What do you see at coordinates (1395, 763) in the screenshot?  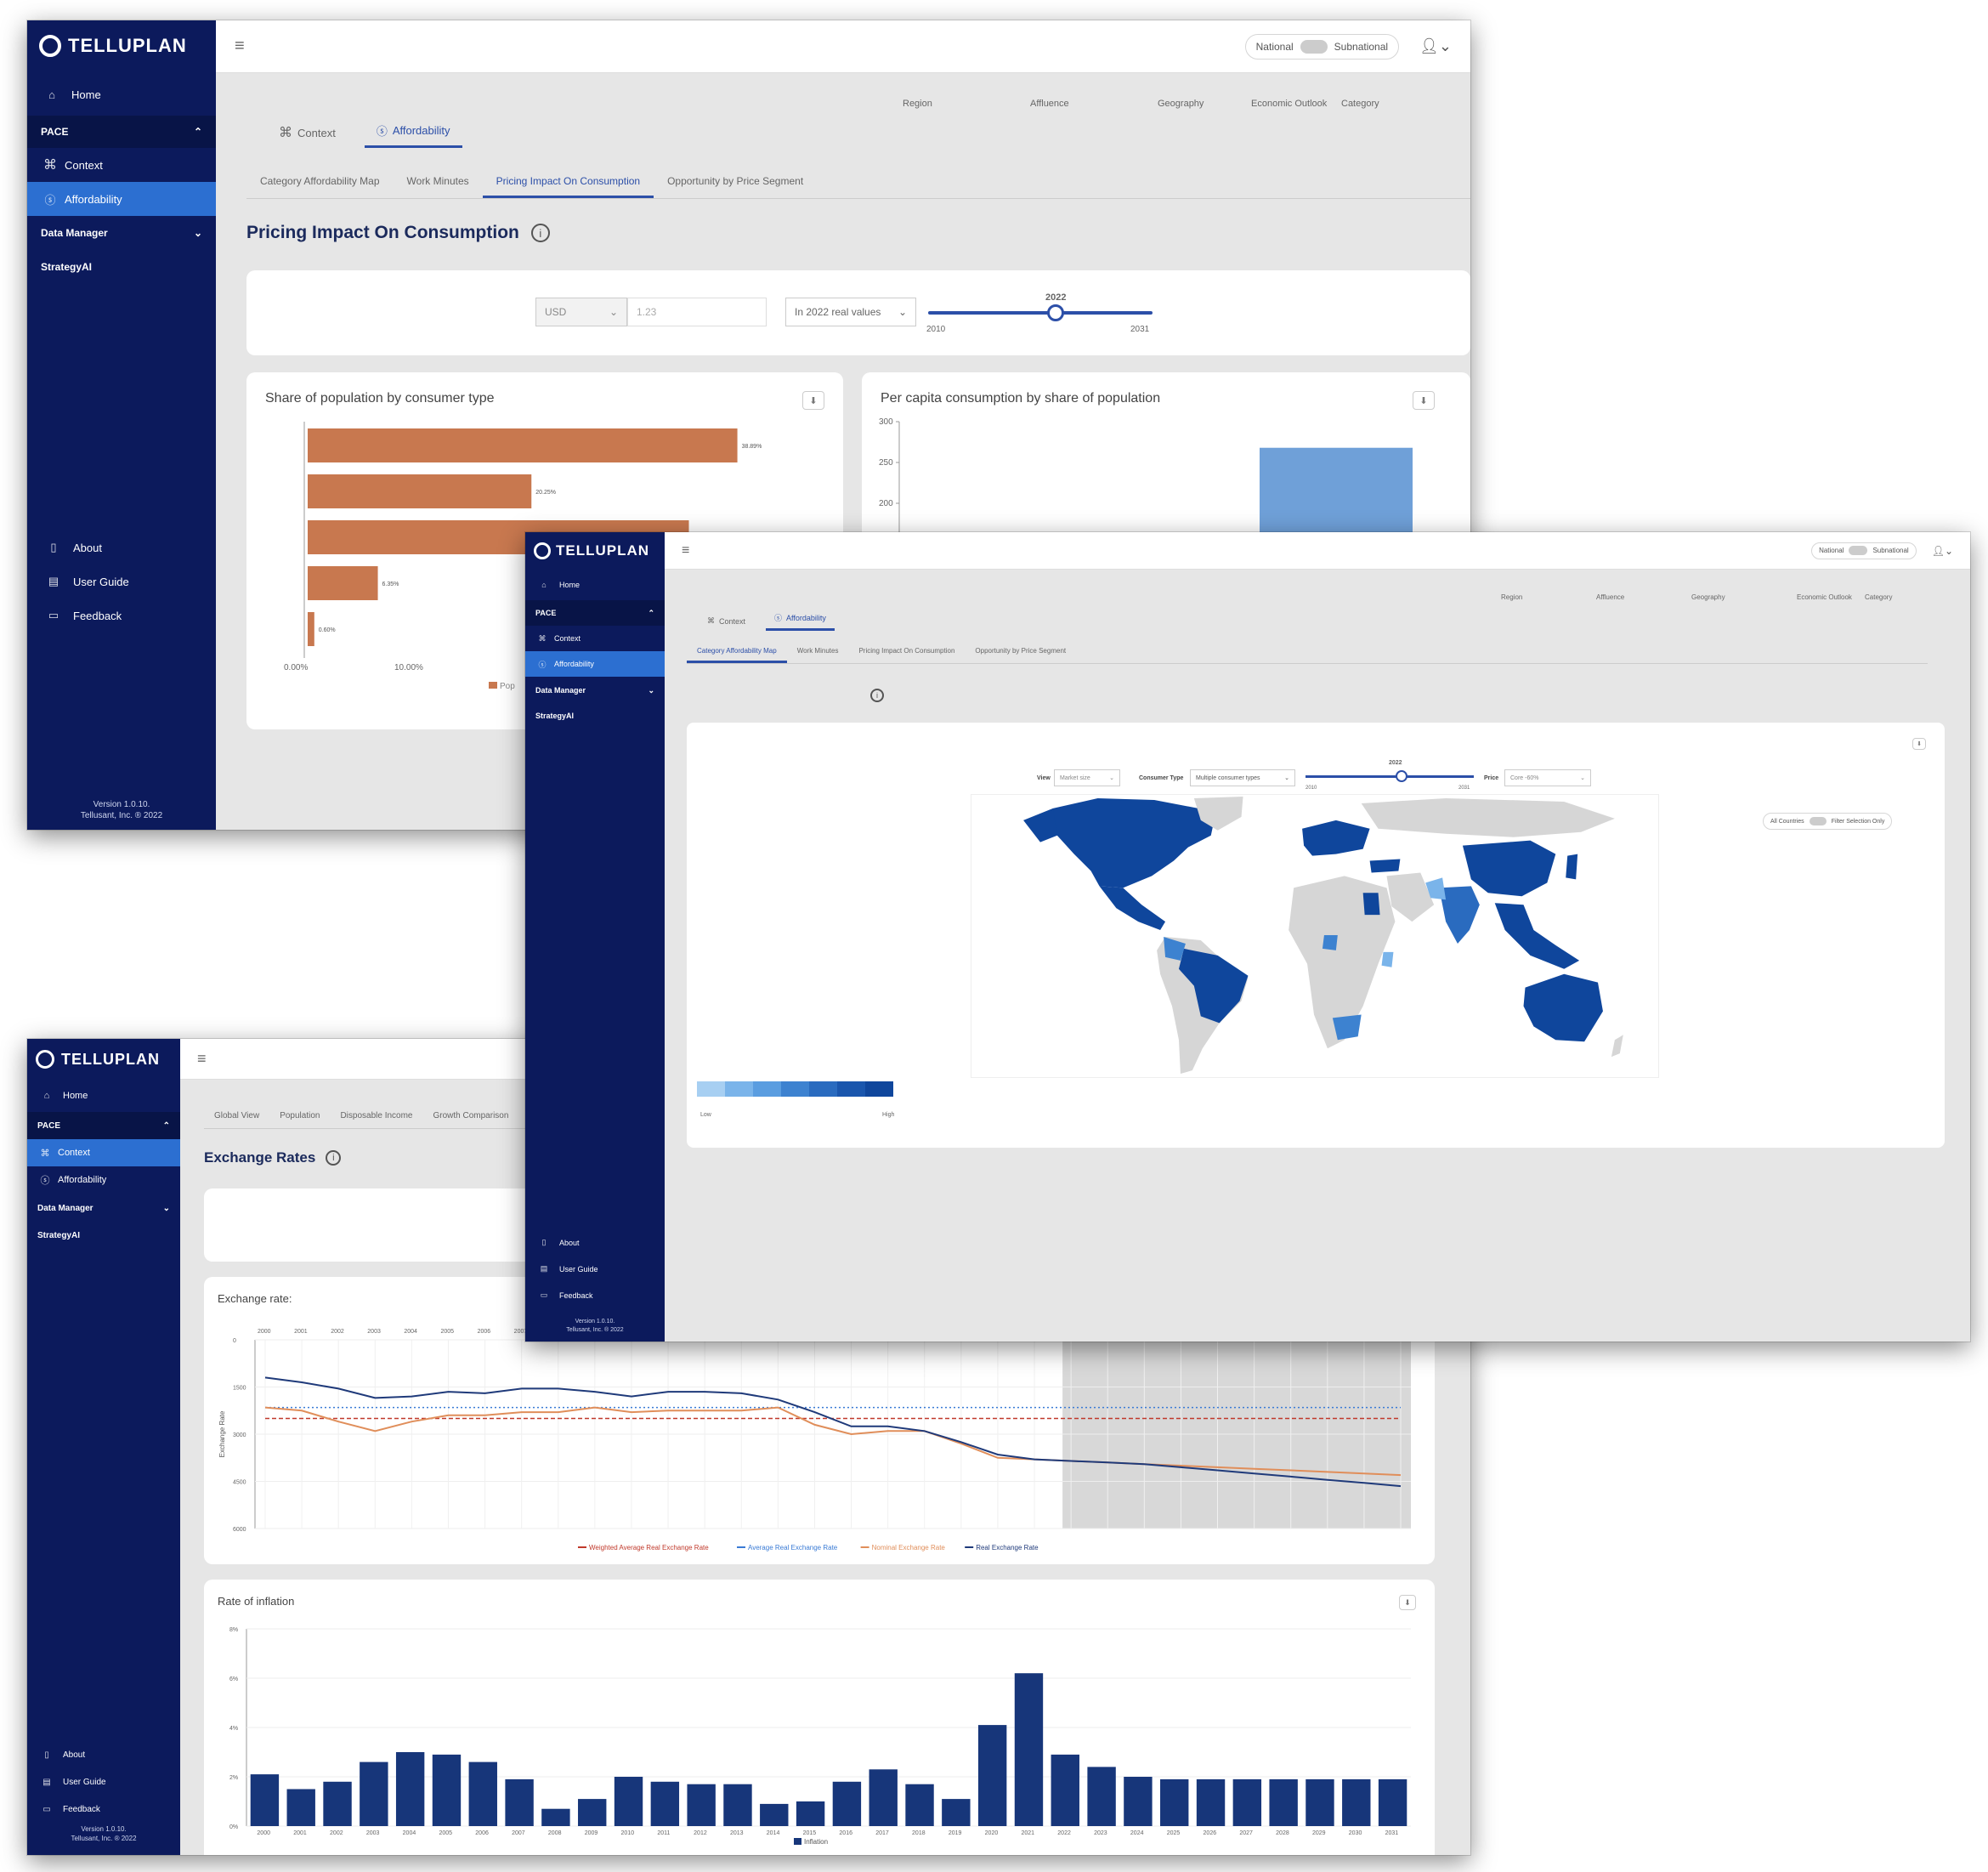 I see `year-slider-value: 2022` at bounding box center [1395, 763].